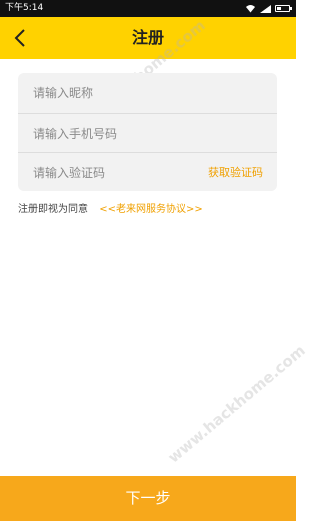 This screenshot has height=521, width=320. I want to click on status-bar: 下午5:14, so click(148, 8).